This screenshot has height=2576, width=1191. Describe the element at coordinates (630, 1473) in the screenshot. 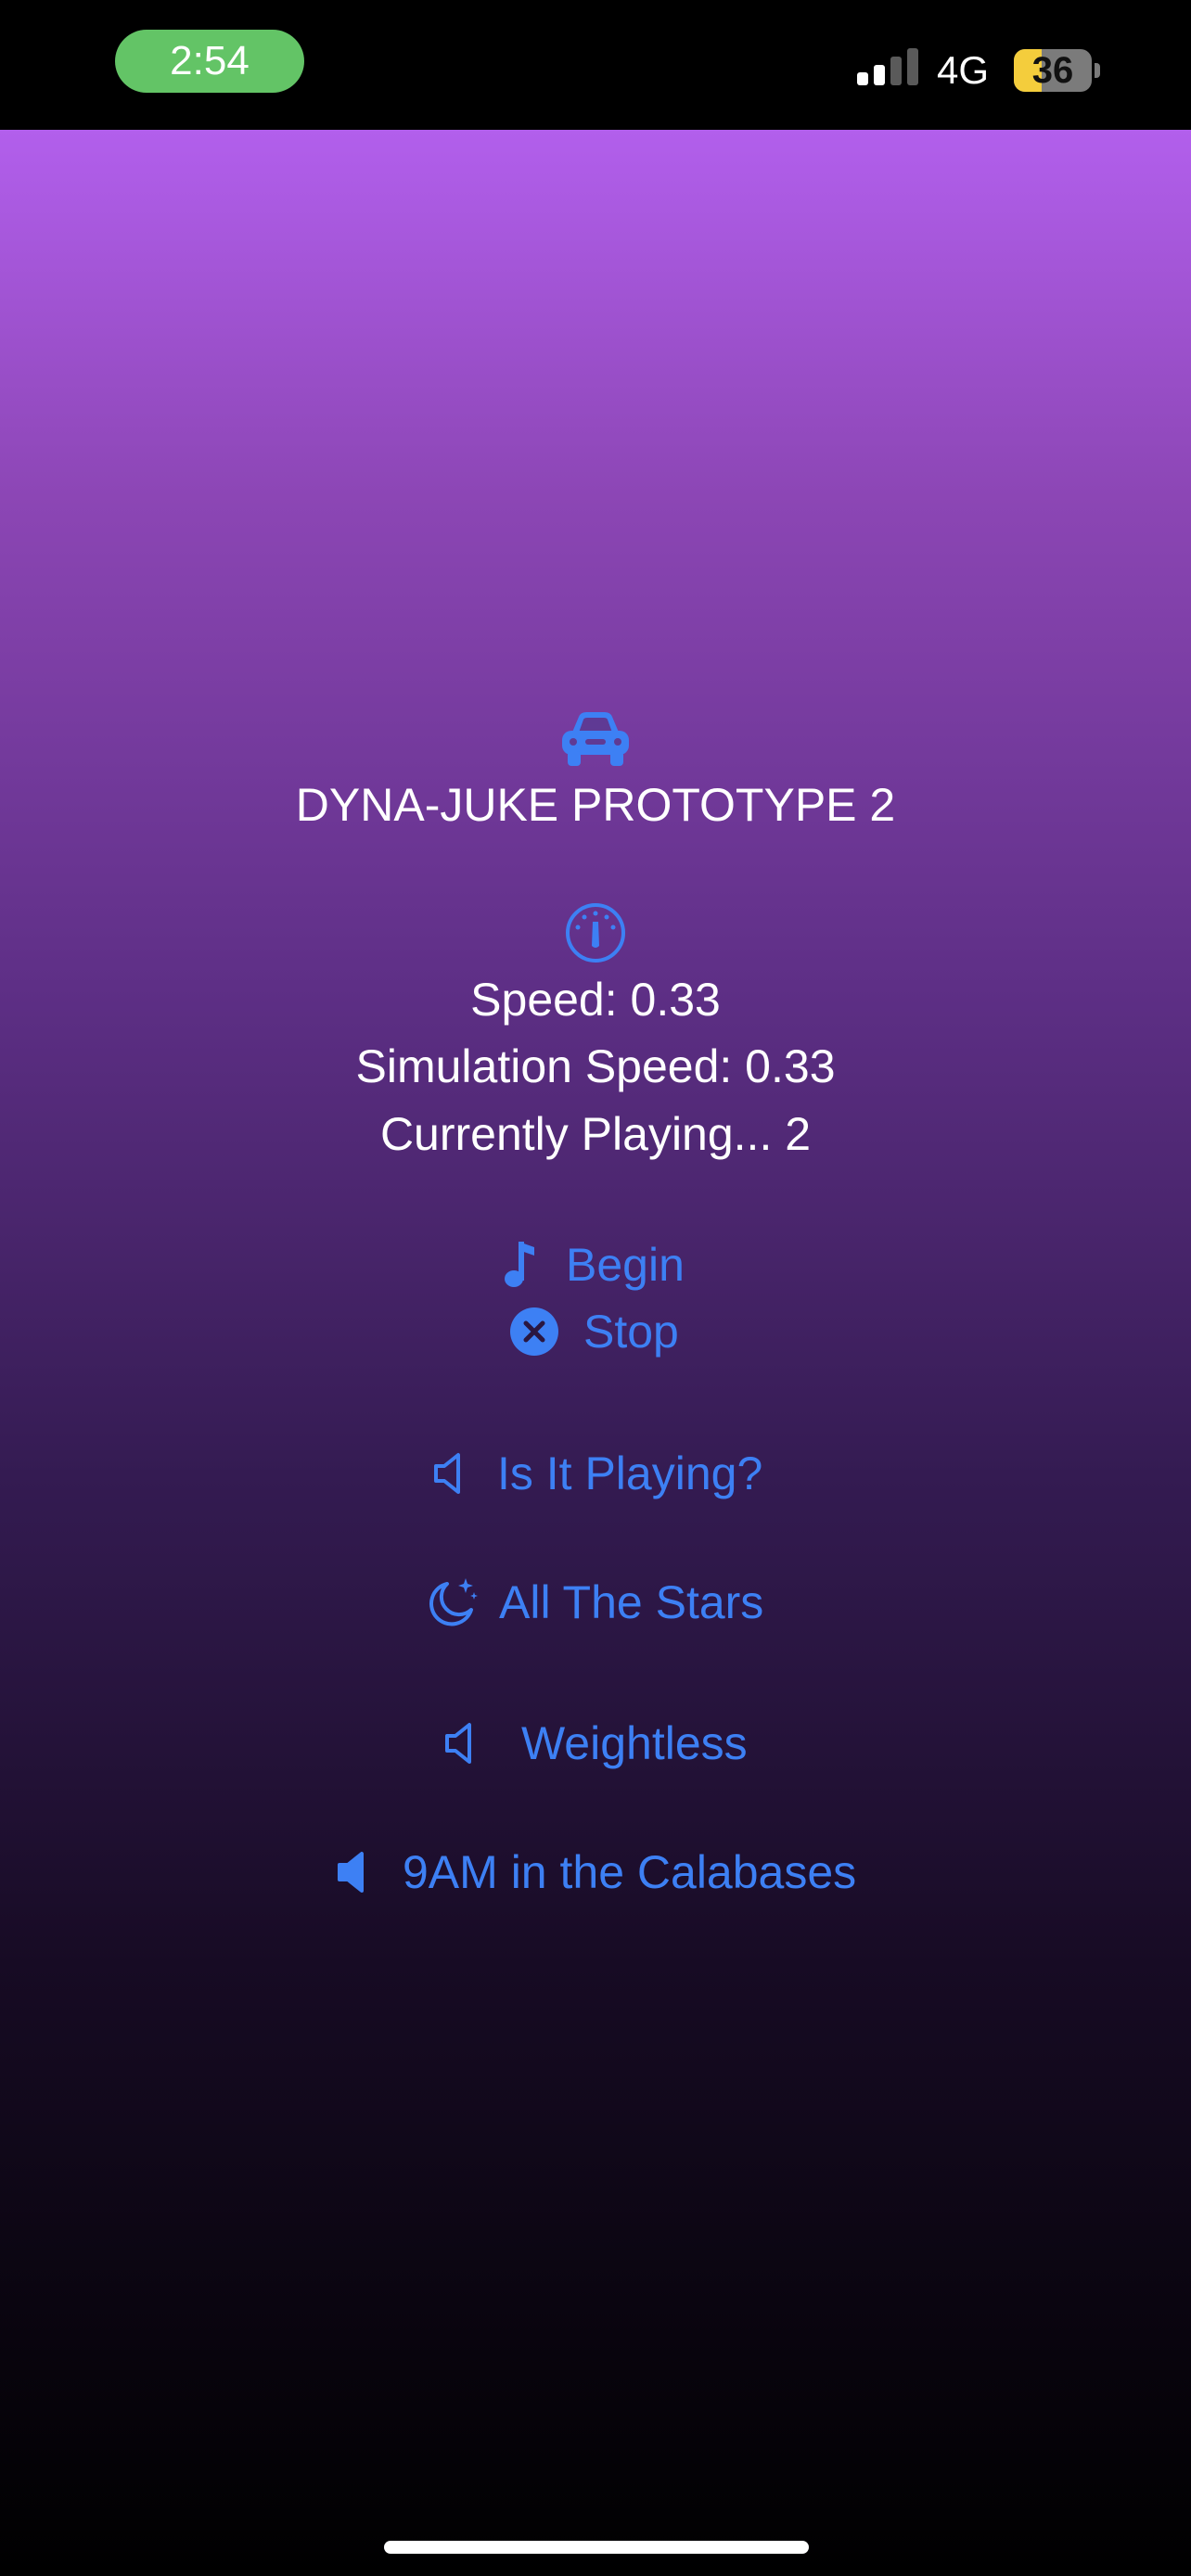

I see `track-label: Is It Playing?` at that location.